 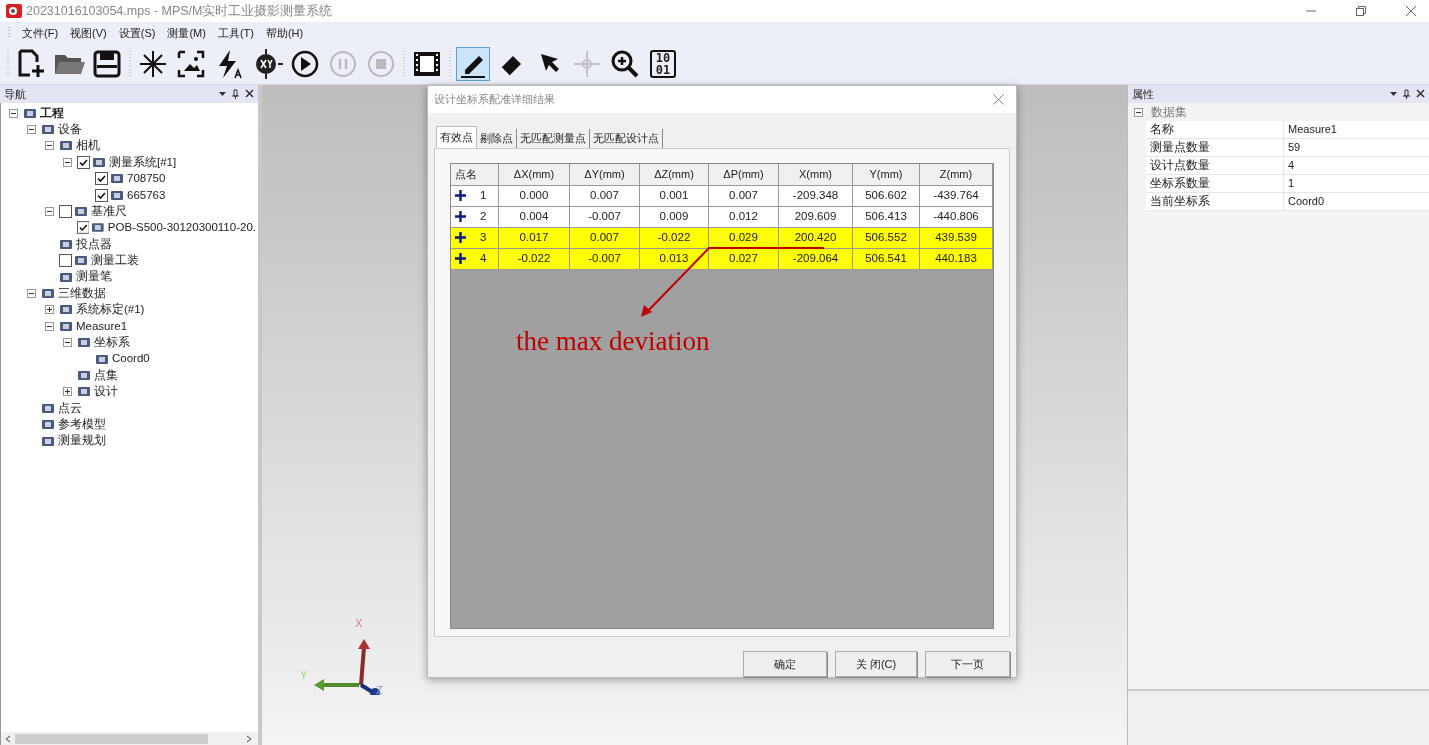 I want to click on dialog-button: 关 闭(C), so click(x=876, y=664).